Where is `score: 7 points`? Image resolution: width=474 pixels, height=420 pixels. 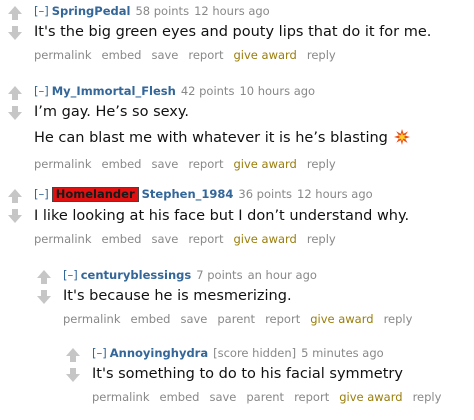 score: 7 points is located at coordinates (219, 275).